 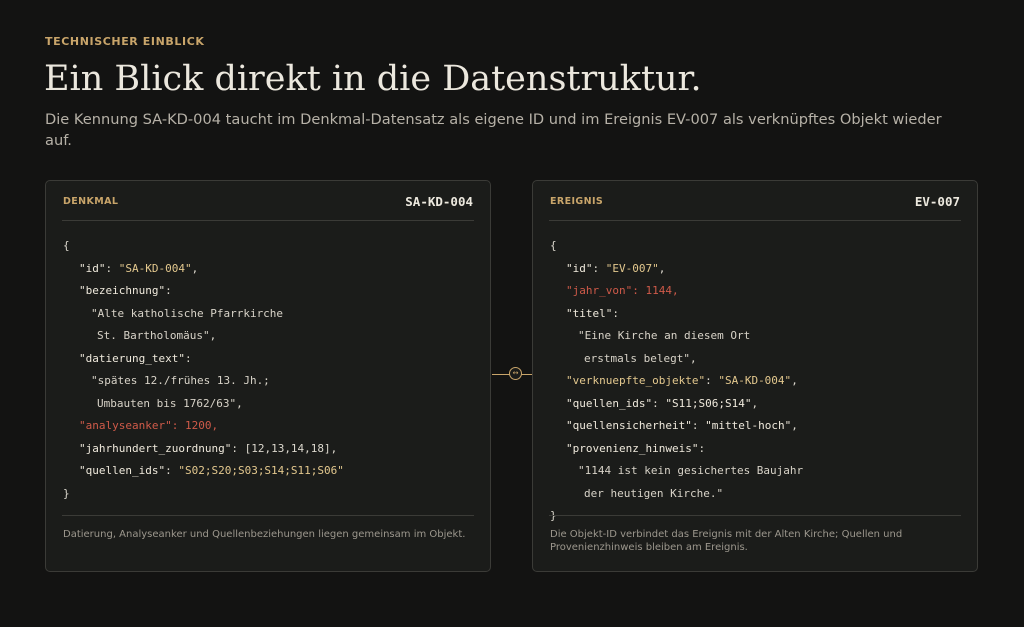 What do you see at coordinates (755, 201) in the screenshot?
I see `ereignis-panel-header: EREIGNIS EV-007` at bounding box center [755, 201].